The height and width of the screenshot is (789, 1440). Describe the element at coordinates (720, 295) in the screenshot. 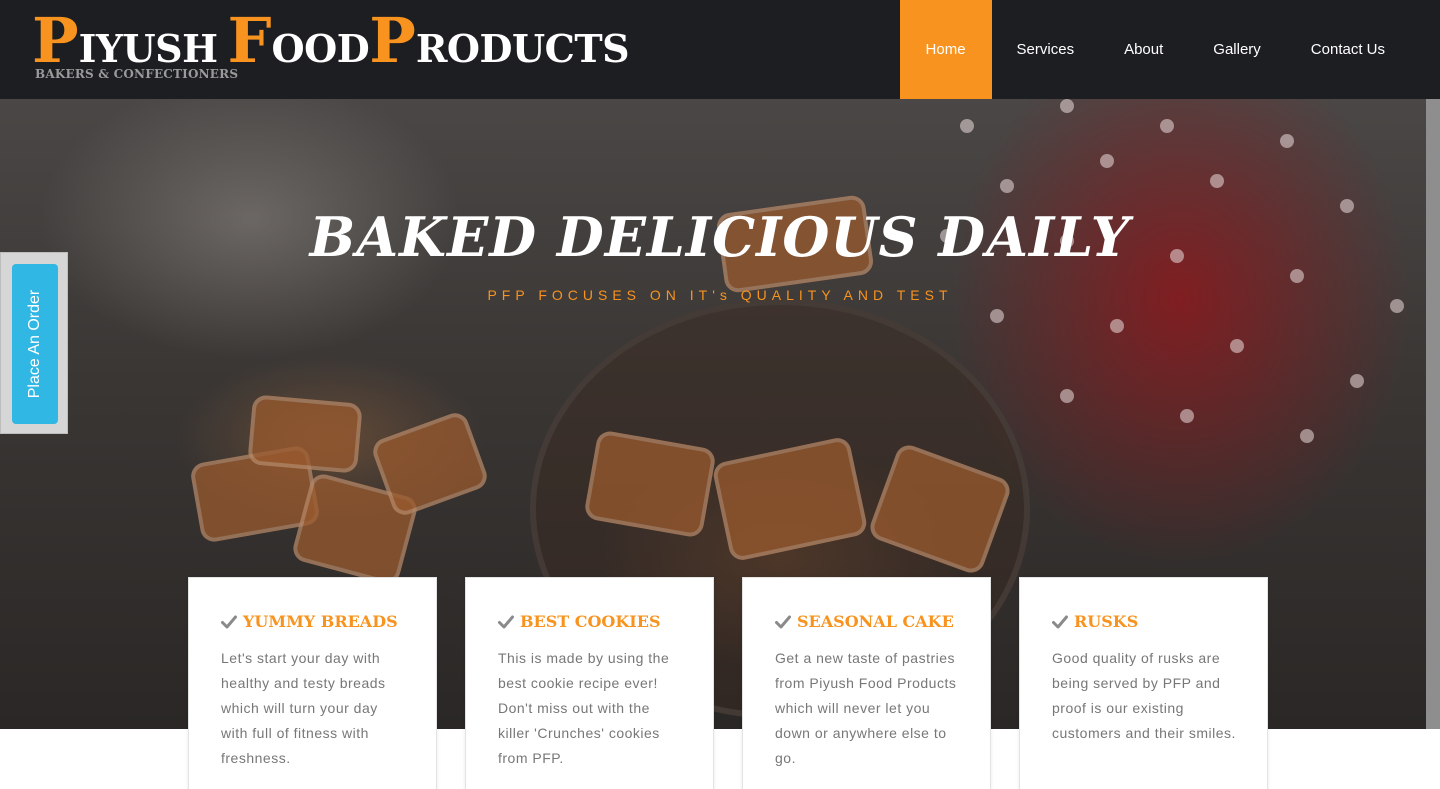

I see `hero-subtitle: PFP FOCUSES ON IT's QUALITY AND TEST` at that location.